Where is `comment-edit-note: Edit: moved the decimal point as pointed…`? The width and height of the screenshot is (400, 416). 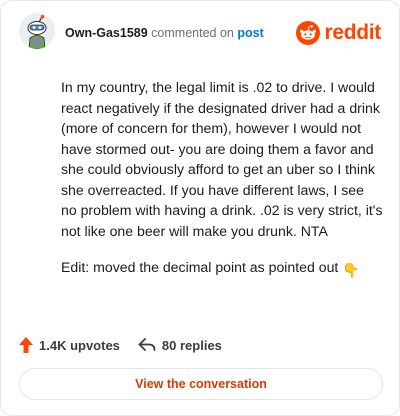
comment-edit-note: Edit: moved the decimal point as pointed… is located at coordinates (222, 269).